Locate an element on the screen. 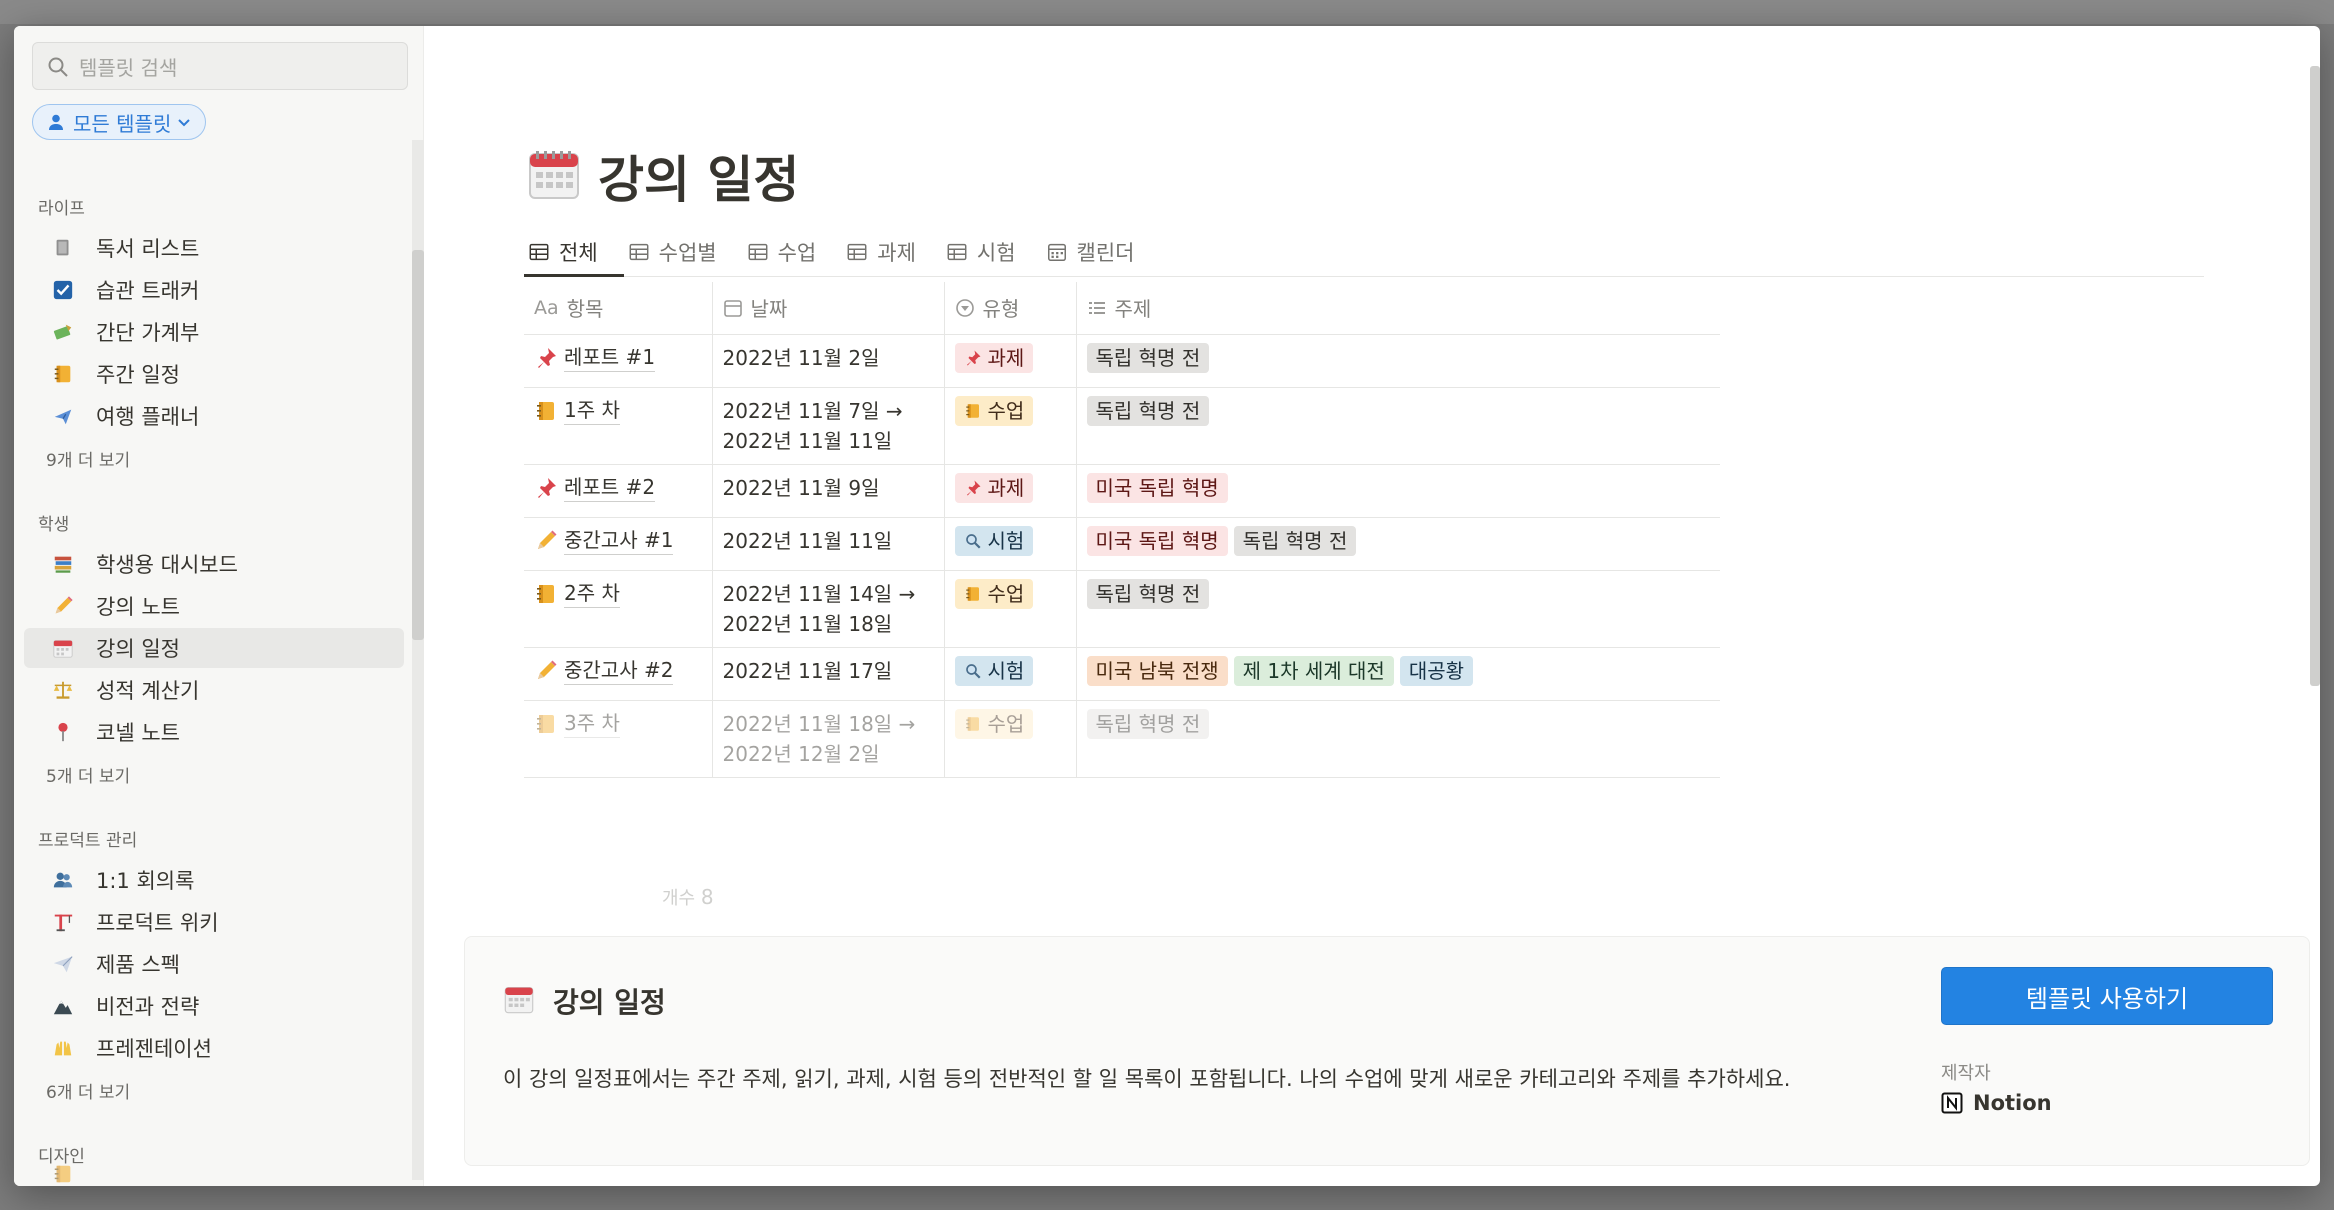  sidebar-item-label: 강의 노트 is located at coordinates (138, 607).